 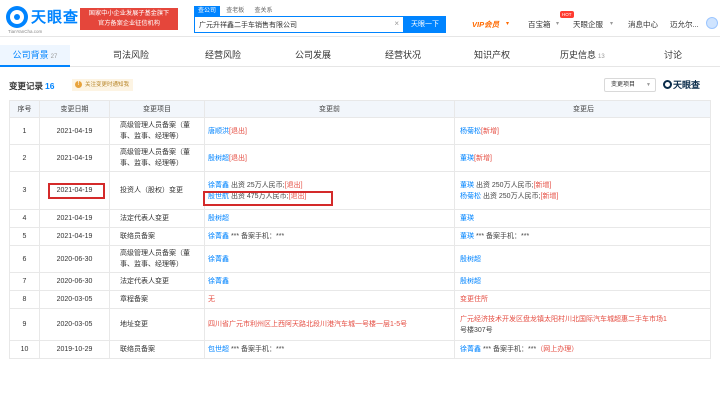 What do you see at coordinates (75, 349) in the screenshot?
I see `change-date: 2019-10-29` at bounding box center [75, 349].